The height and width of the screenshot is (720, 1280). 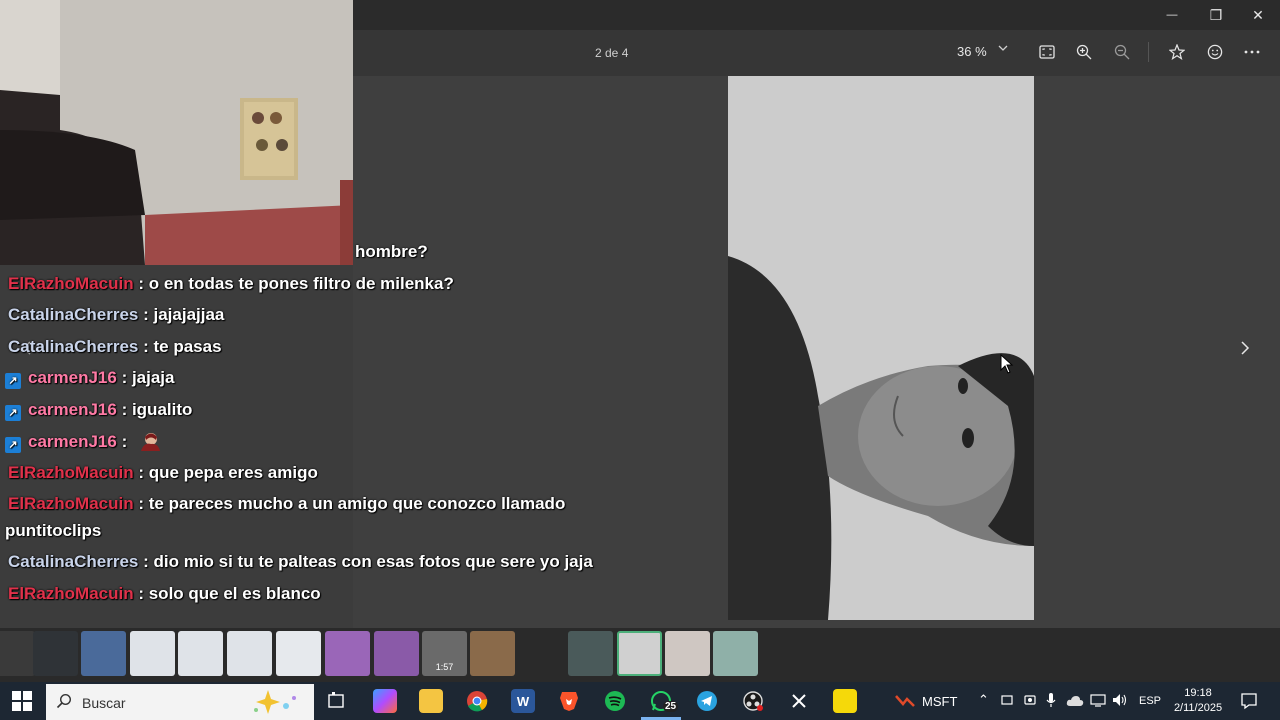 I want to click on telegram-icon, so click(x=707, y=701).